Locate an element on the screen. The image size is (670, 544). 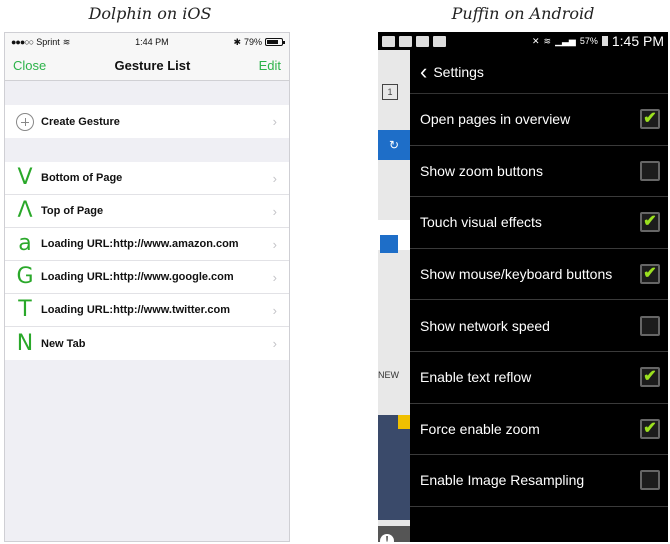
create-gesture-row: Create Gesture › is located at coordinates (147, 121).